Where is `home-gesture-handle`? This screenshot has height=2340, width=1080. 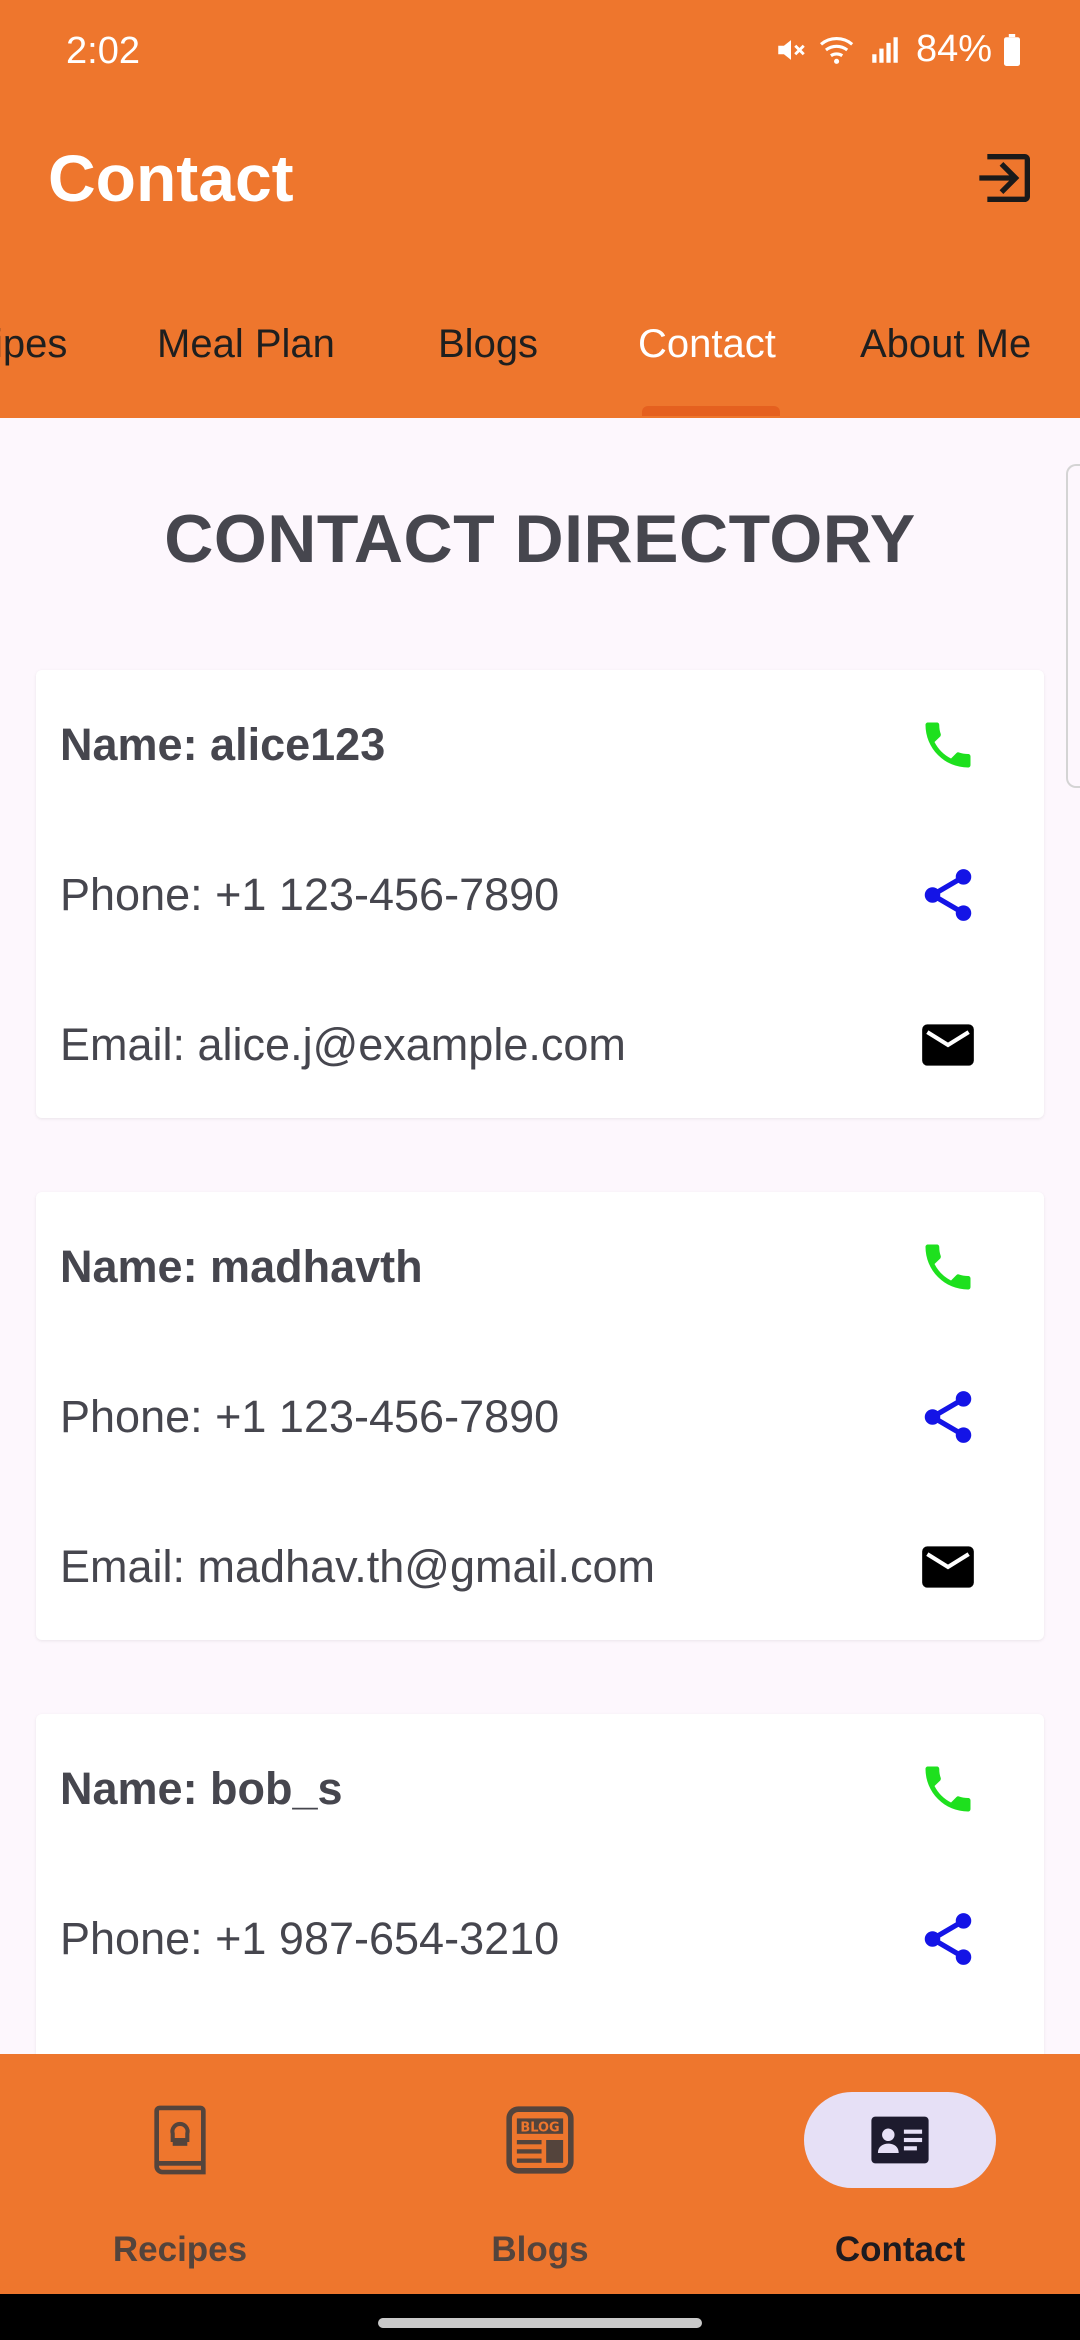
home-gesture-handle is located at coordinates (540, 2323).